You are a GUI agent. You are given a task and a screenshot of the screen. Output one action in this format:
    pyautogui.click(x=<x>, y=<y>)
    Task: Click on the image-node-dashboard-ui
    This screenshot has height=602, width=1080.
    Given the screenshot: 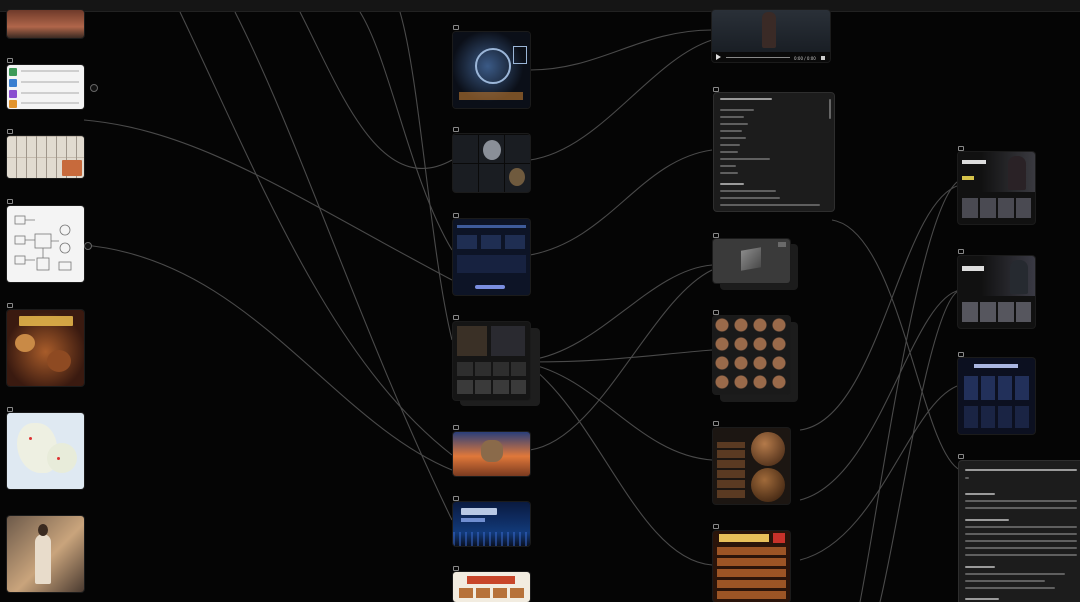 What is the action you would take?
    pyautogui.click(x=491, y=257)
    